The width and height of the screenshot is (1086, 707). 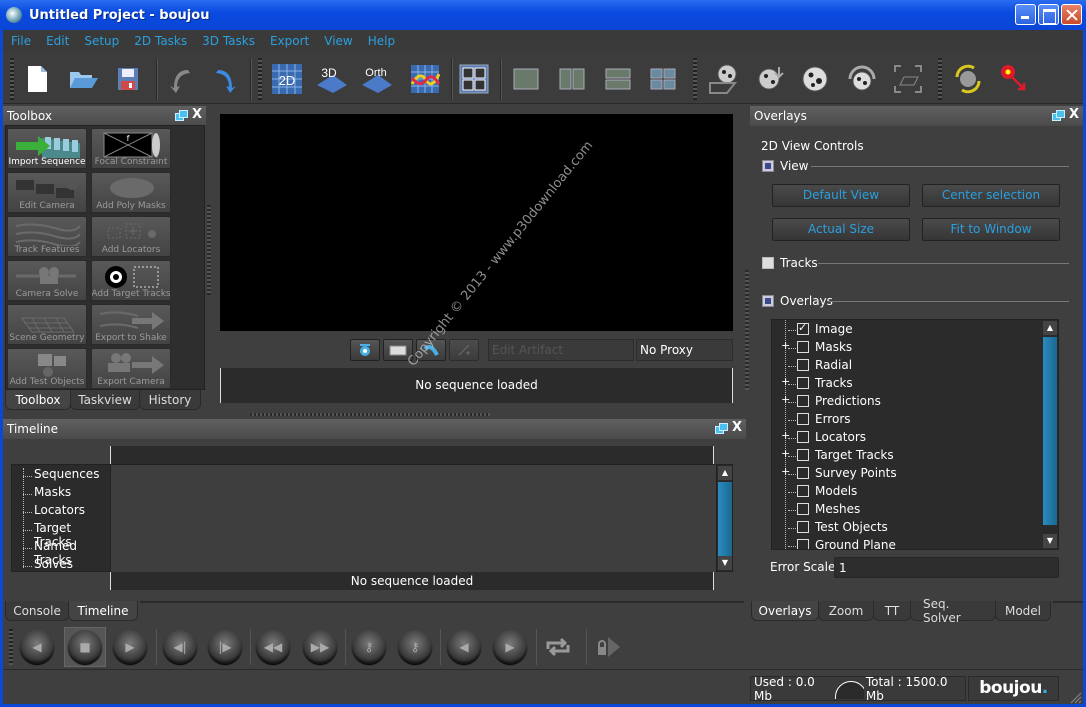 I want to click on overlay-item-tracks: + Tracks, so click(x=907, y=384).